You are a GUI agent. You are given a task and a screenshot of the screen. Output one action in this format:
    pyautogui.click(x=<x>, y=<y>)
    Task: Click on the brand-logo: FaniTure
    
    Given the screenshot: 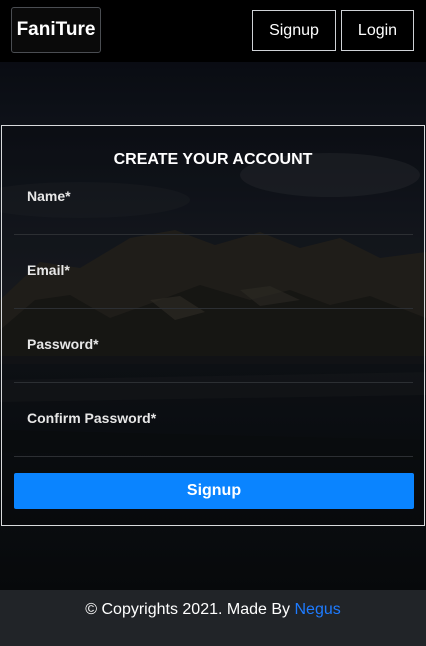 What is the action you would take?
    pyautogui.click(x=56, y=30)
    